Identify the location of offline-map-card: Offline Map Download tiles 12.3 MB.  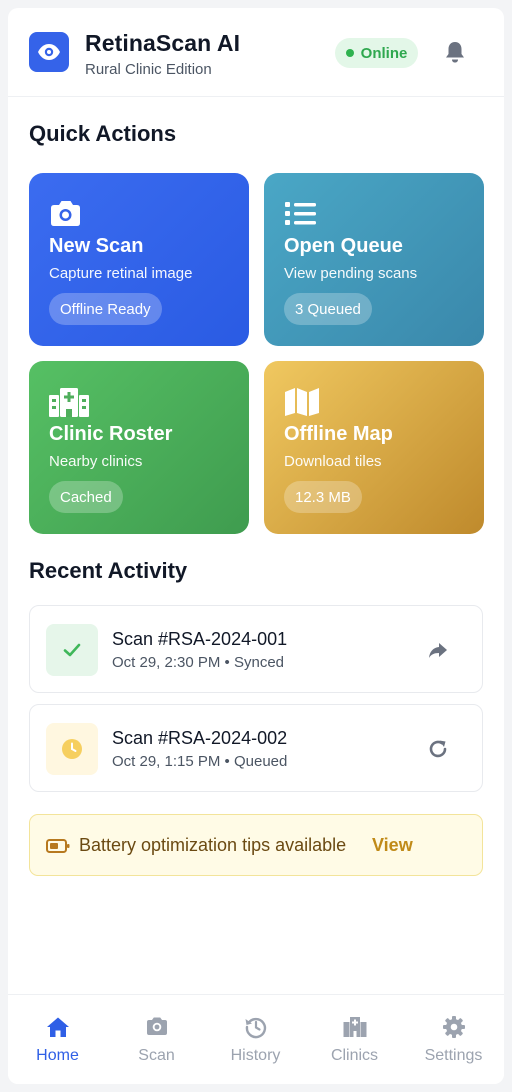
(374, 447).